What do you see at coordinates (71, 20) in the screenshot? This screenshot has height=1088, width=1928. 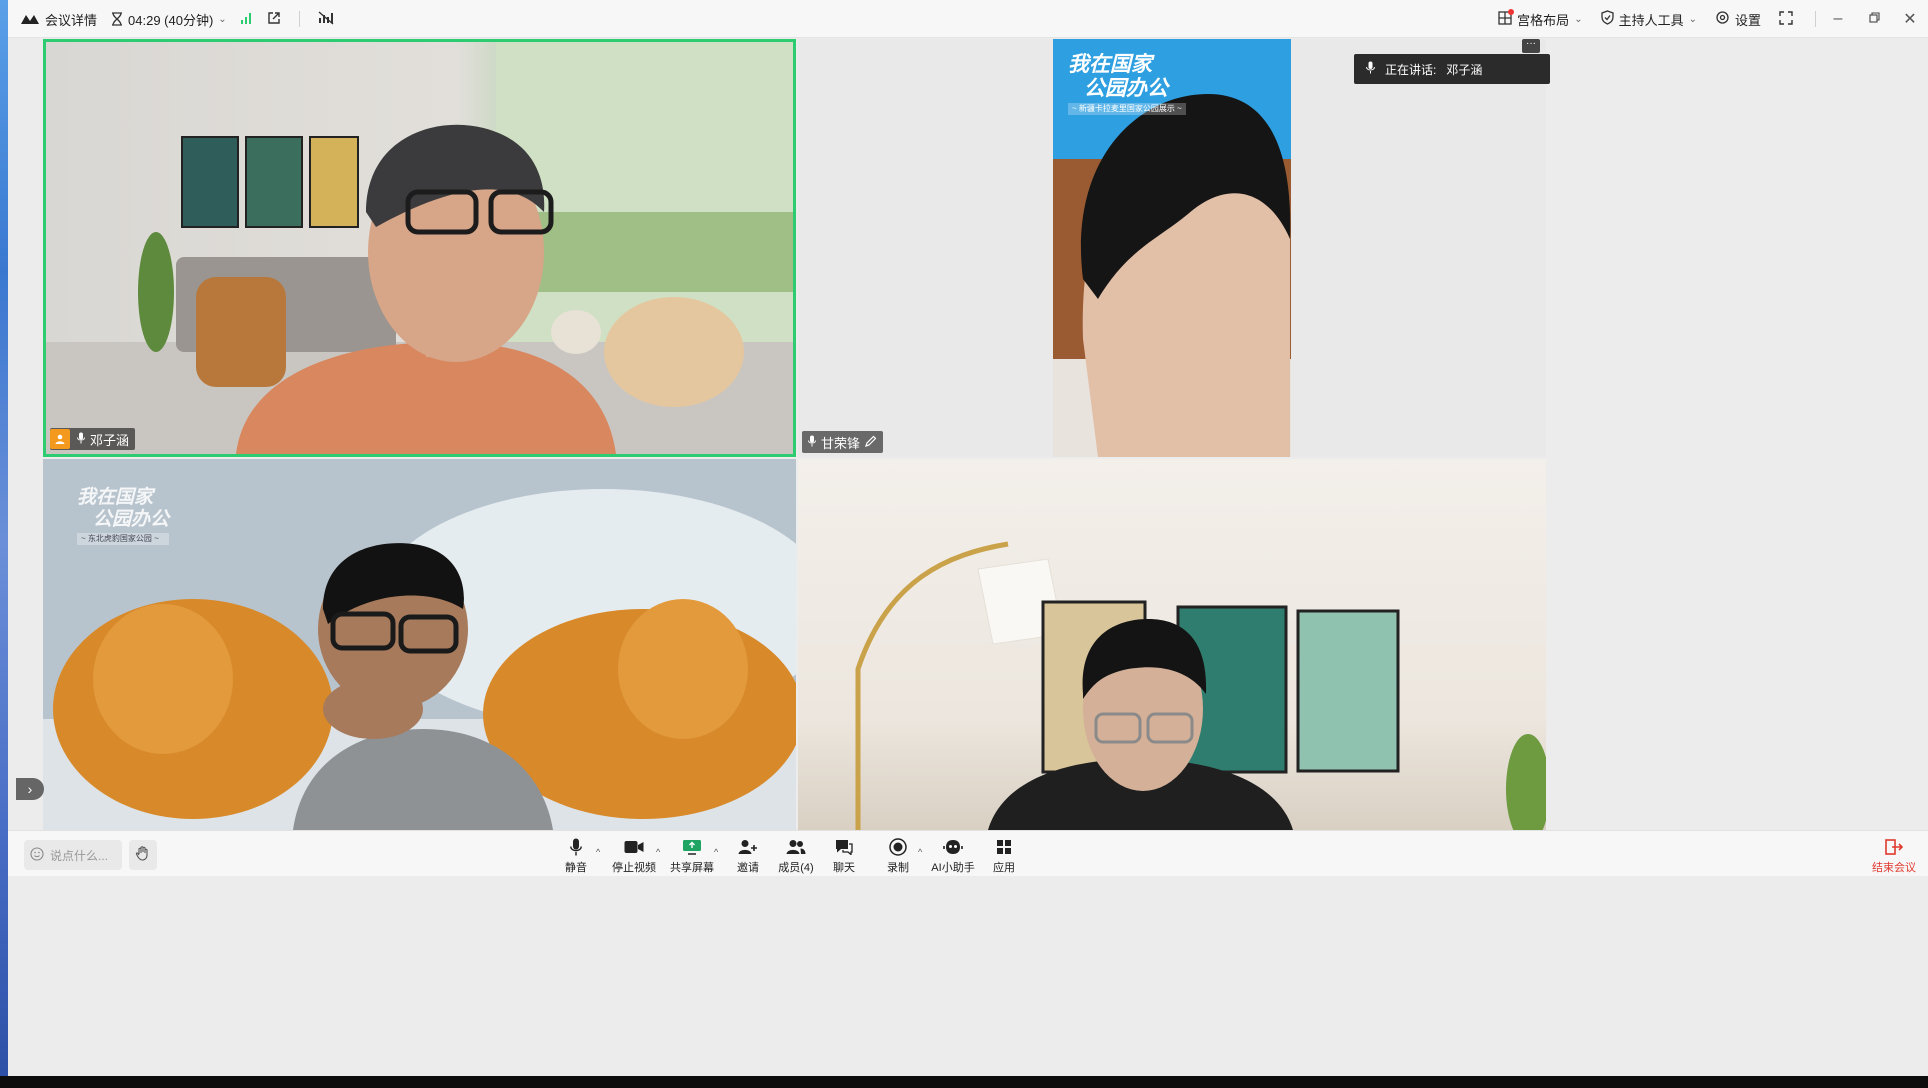 I see `meeting-info-label: 会议详情` at bounding box center [71, 20].